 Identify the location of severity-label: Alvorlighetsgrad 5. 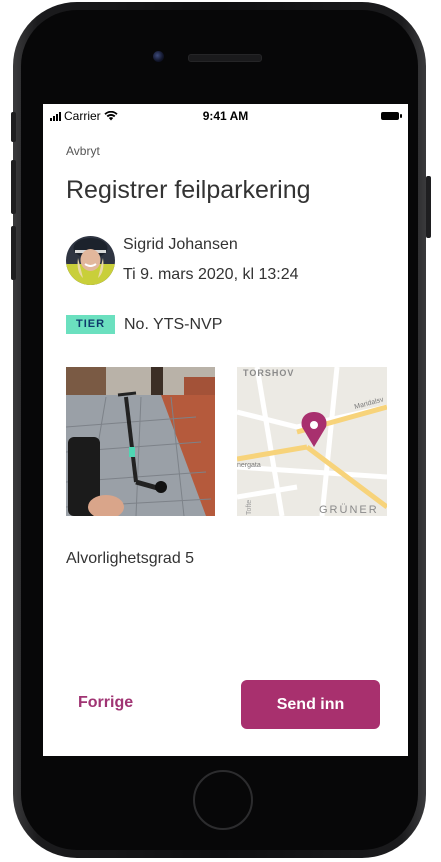
(130, 558).